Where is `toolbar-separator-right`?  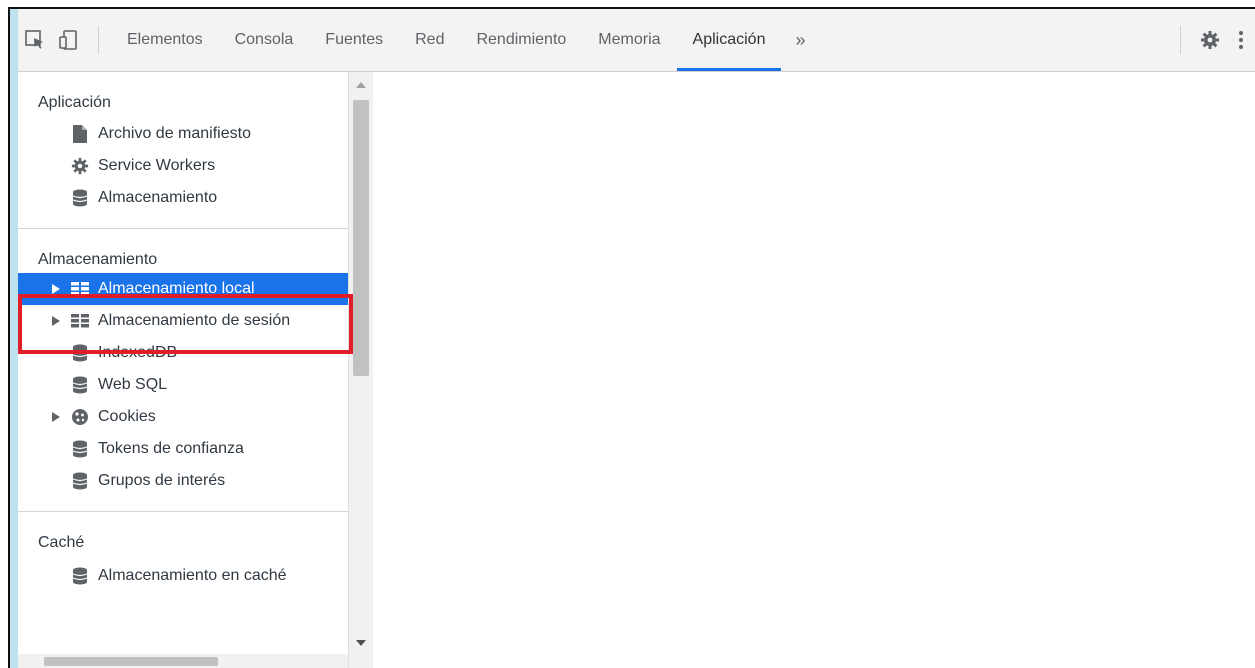
toolbar-separator-right is located at coordinates (1180, 40).